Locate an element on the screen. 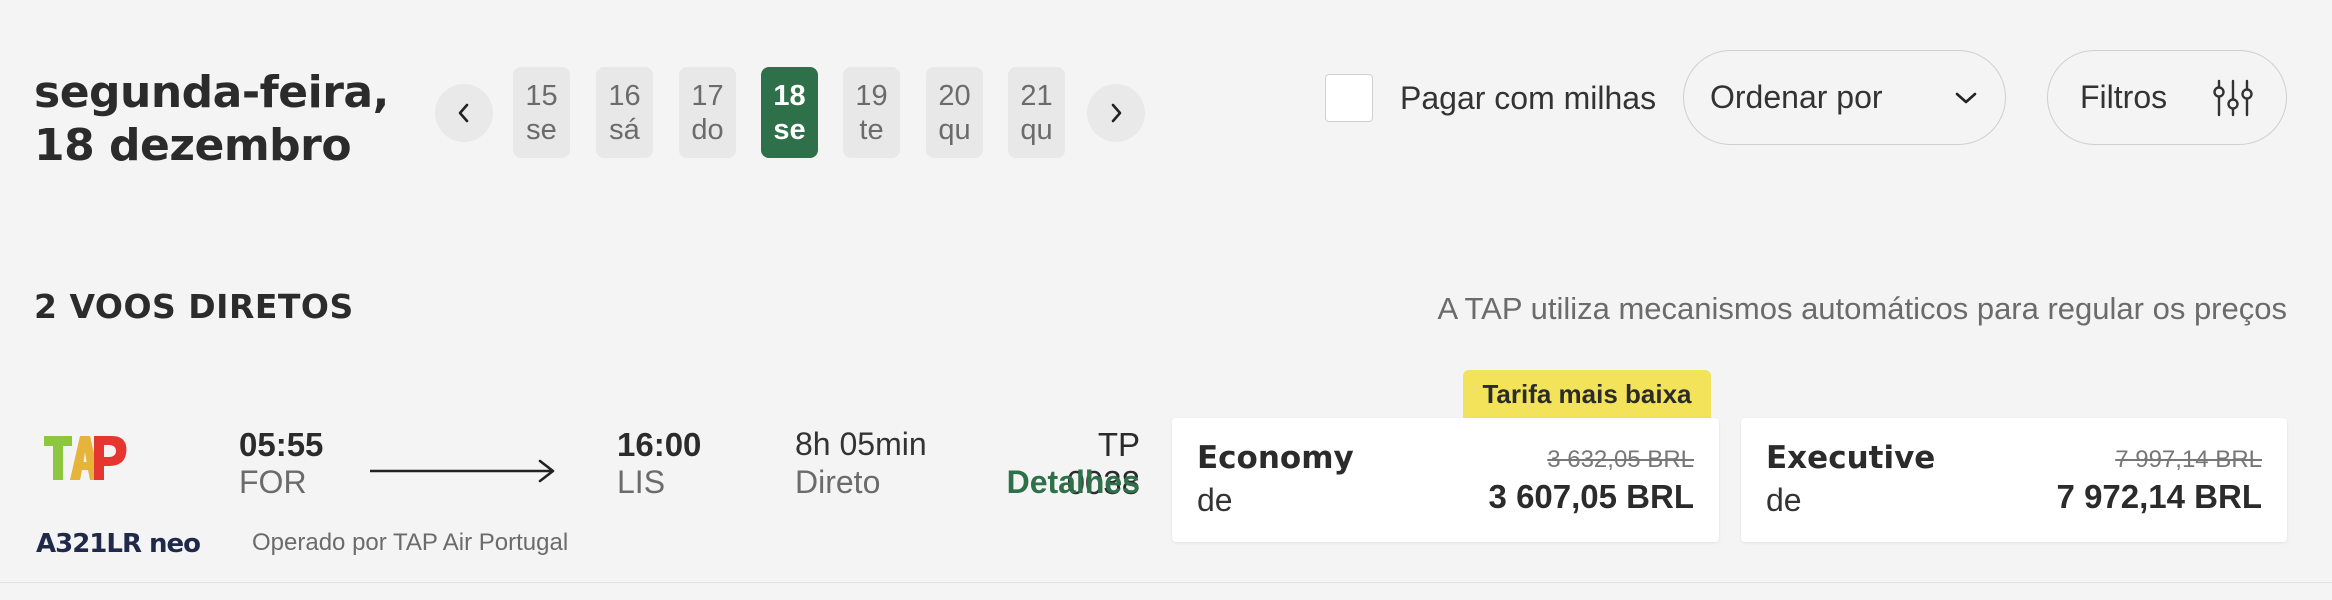  chevron-down-icon is located at coordinates (1966, 97).